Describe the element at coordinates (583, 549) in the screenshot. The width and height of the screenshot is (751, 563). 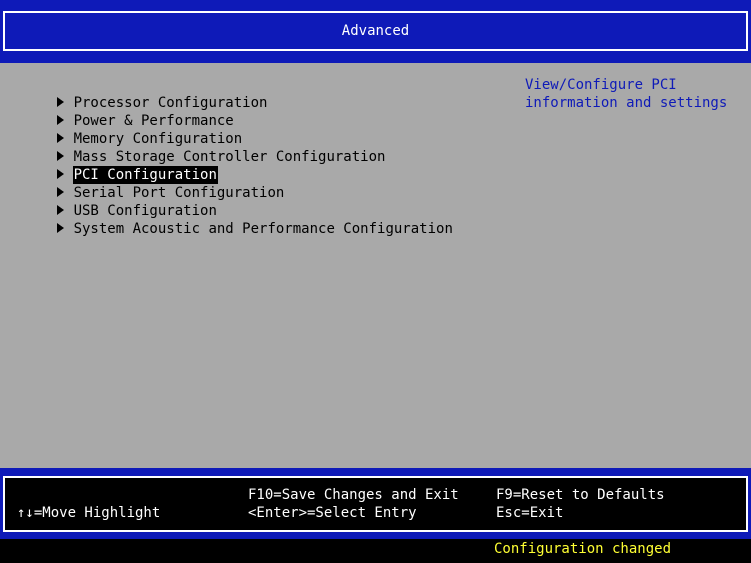
I see `status-message: Configuration changed` at that location.